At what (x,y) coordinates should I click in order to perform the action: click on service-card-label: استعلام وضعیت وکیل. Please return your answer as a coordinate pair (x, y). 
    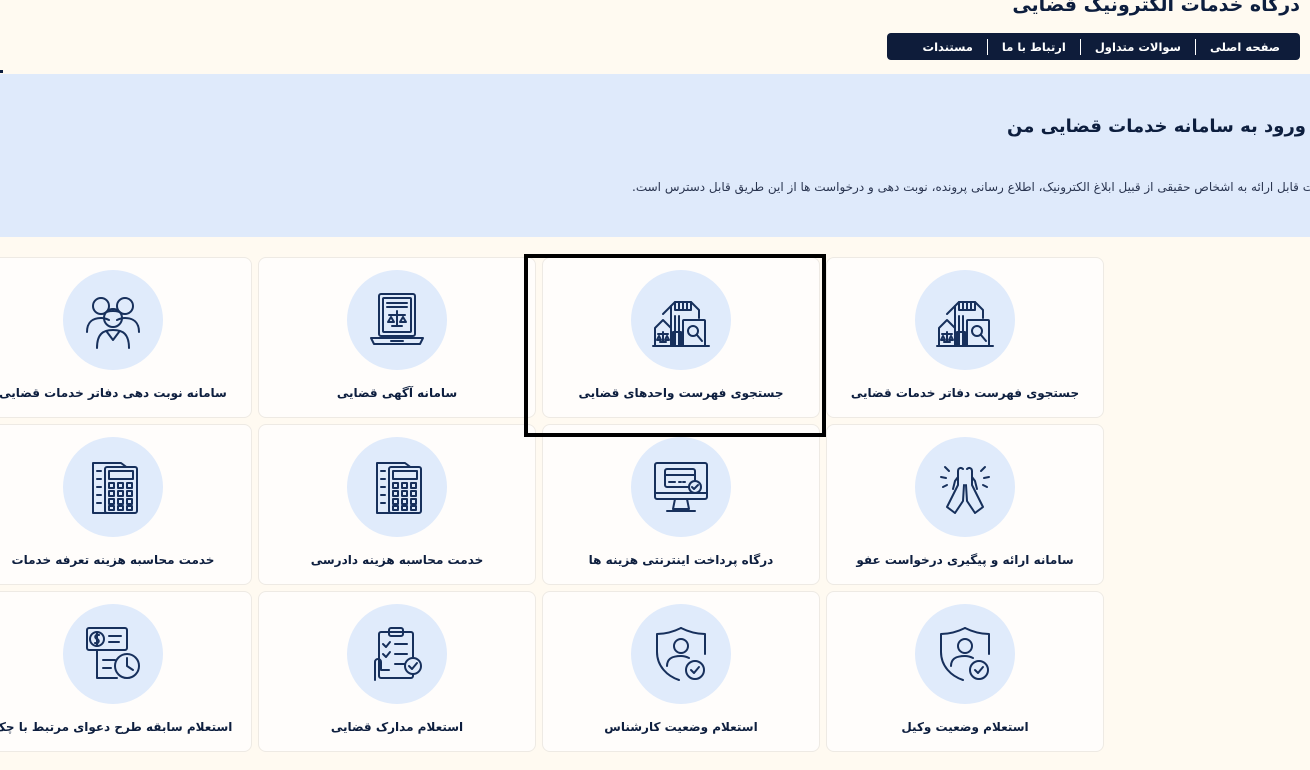
    Looking at the image, I should click on (965, 727).